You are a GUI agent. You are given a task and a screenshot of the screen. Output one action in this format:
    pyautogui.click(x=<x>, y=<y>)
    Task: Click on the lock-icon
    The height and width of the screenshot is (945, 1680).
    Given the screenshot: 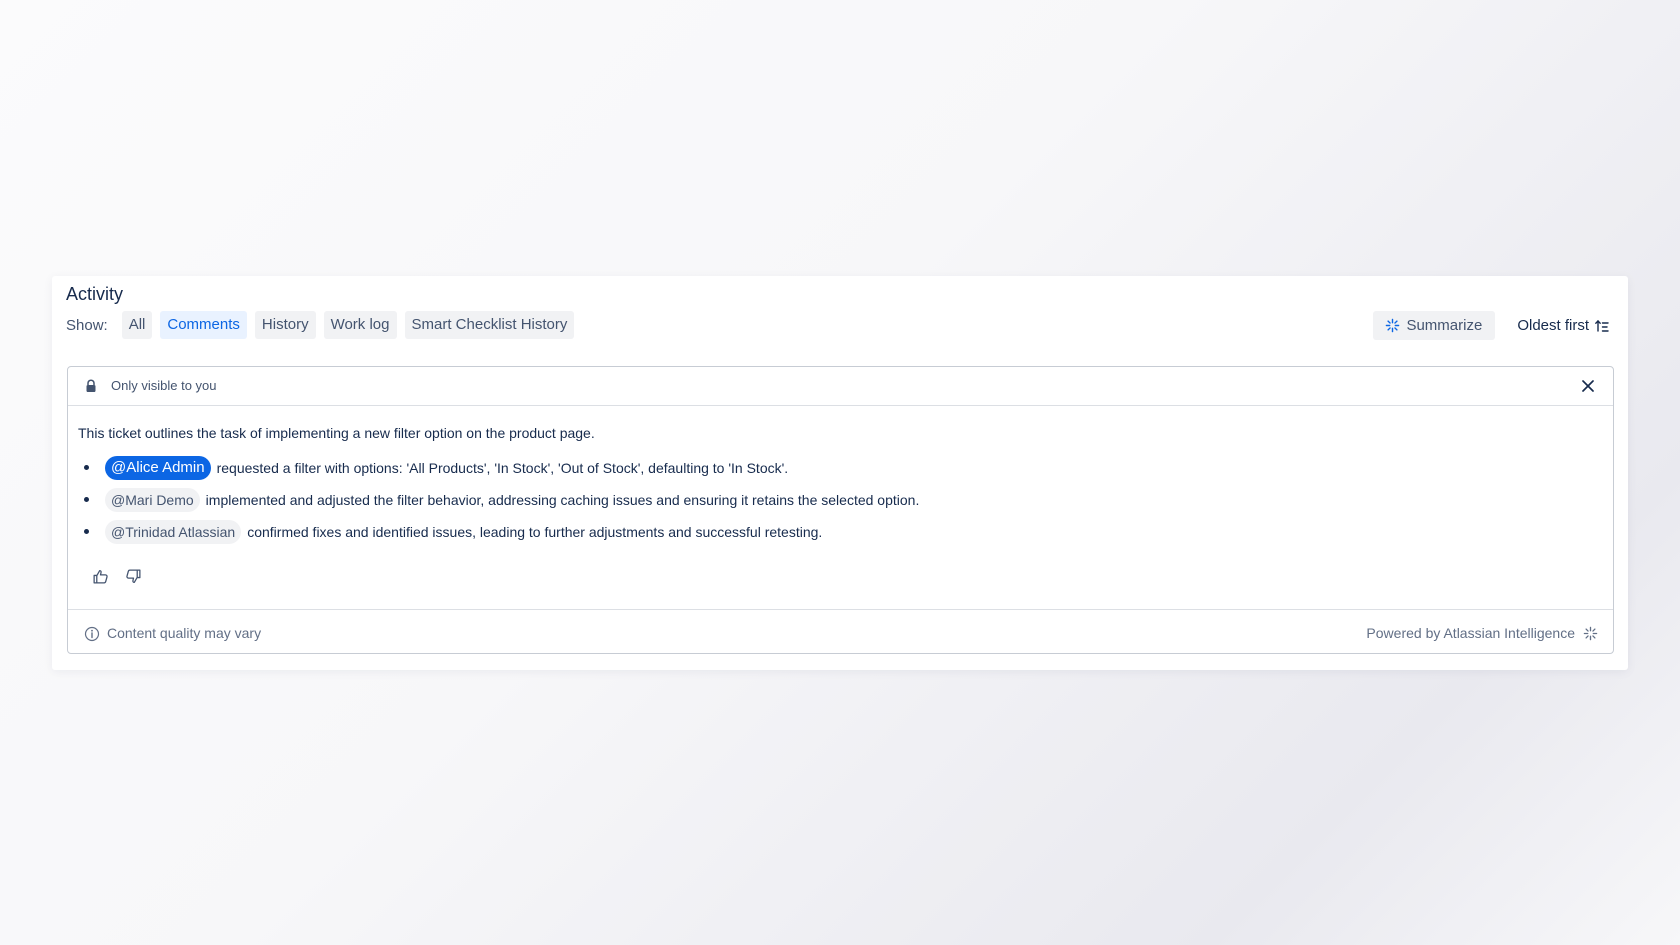 What is the action you would take?
    pyautogui.click(x=91, y=385)
    